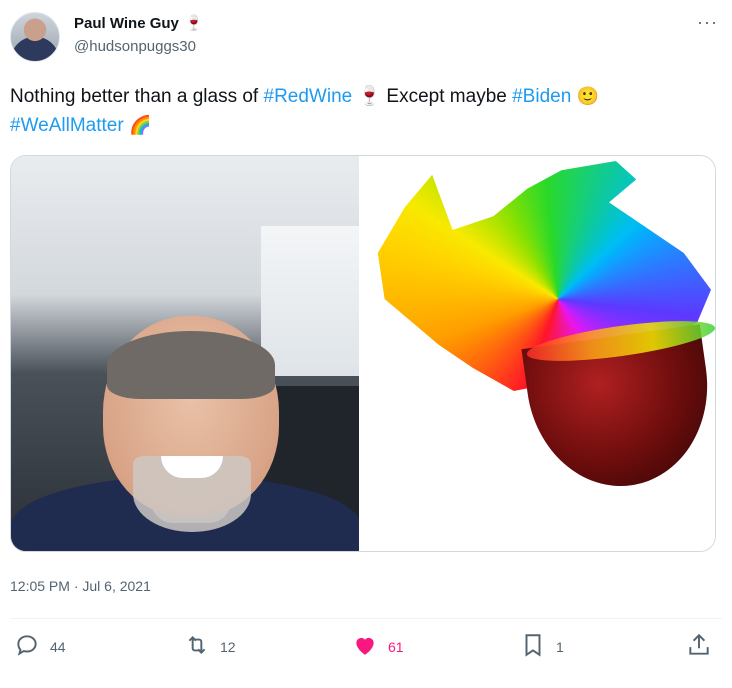 The height and width of the screenshot is (688, 732). I want to click on more-icon: ···, so click(707, 22).